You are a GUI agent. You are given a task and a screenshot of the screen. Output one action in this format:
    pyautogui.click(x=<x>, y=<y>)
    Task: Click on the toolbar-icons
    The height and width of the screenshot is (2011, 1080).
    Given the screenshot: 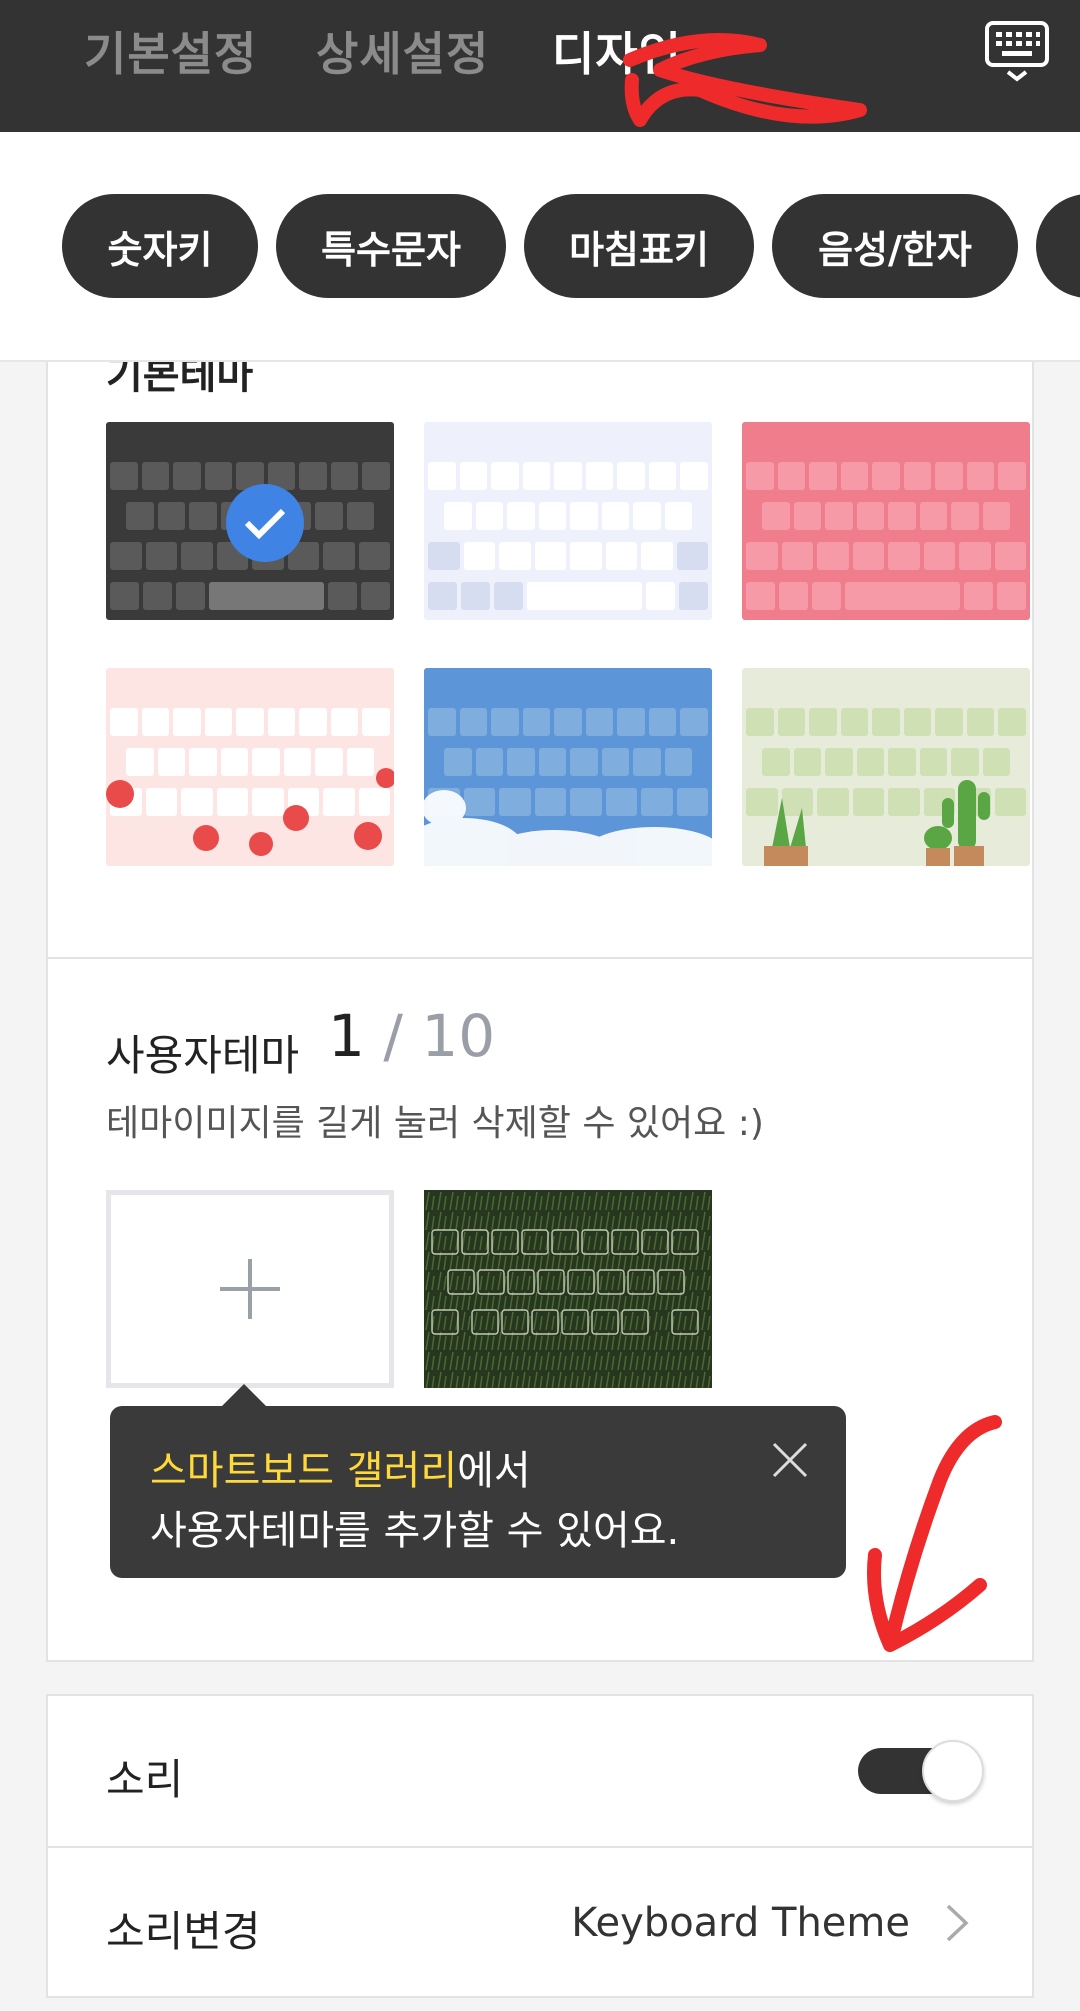 What is the action you would take?
    pyautogui.click(x=250, y=439)
    